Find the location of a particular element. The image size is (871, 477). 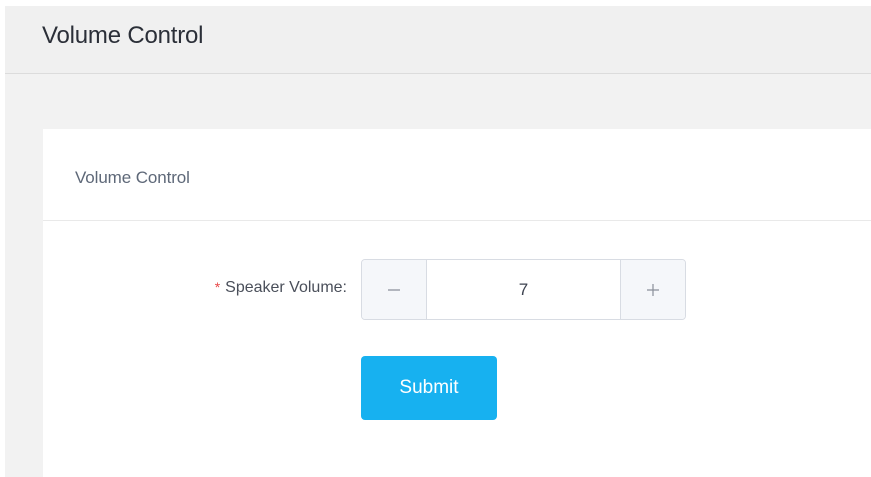

speaker-volume-stepper: 7 is located at coordinates (523, 289).